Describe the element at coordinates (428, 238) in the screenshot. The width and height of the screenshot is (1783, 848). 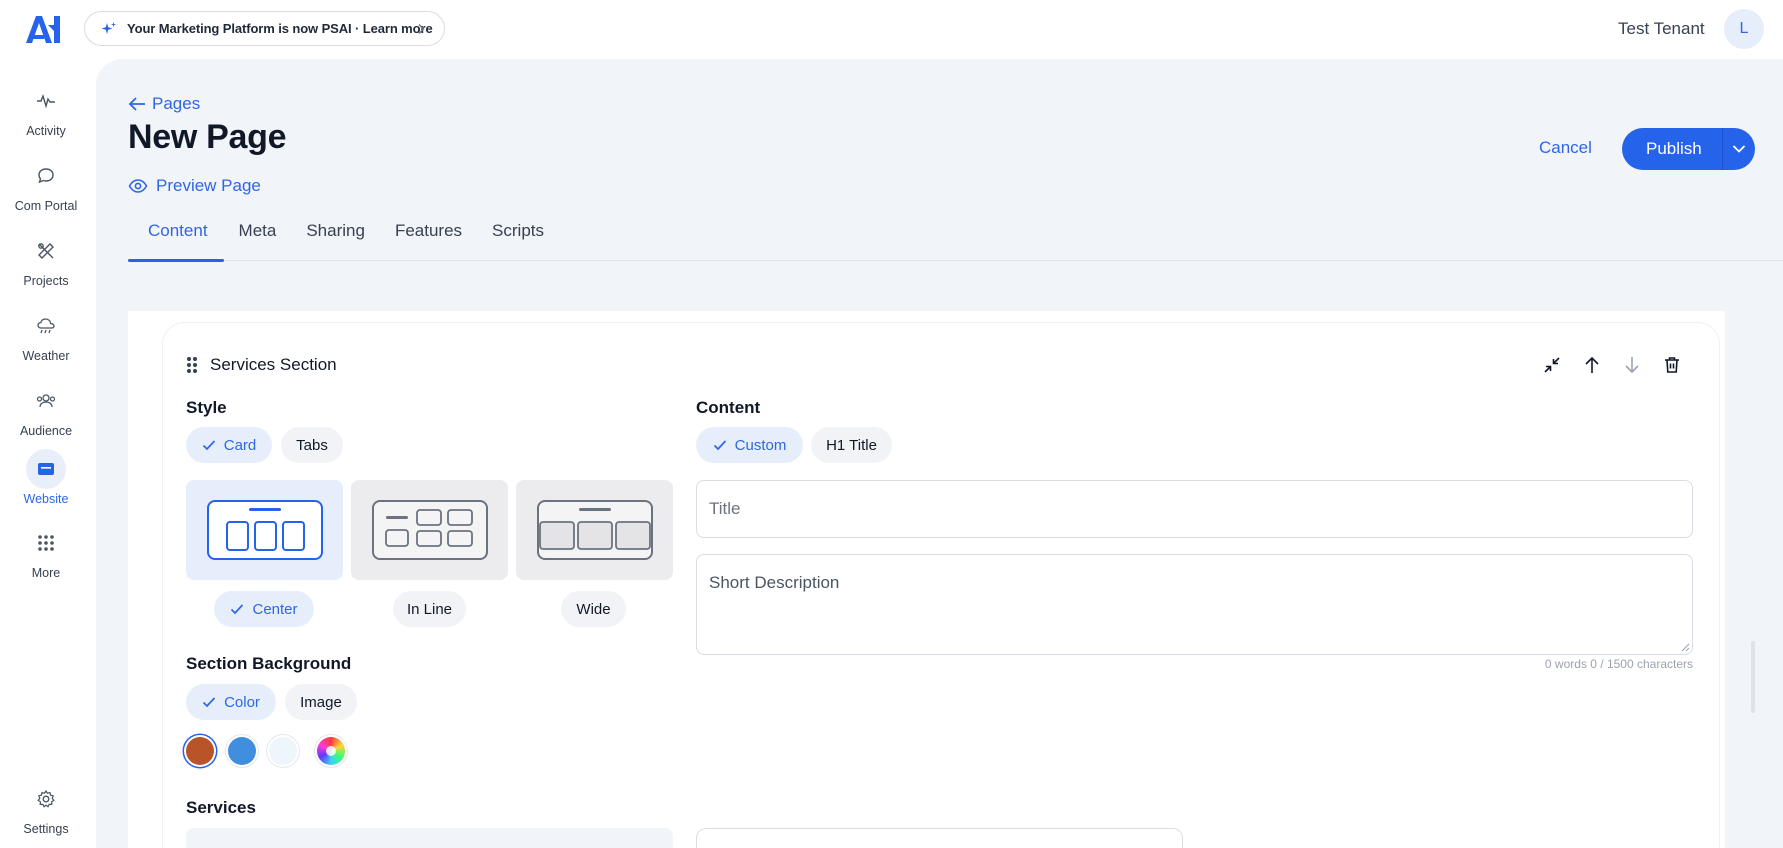
I see `tab-features: Features` at that location.